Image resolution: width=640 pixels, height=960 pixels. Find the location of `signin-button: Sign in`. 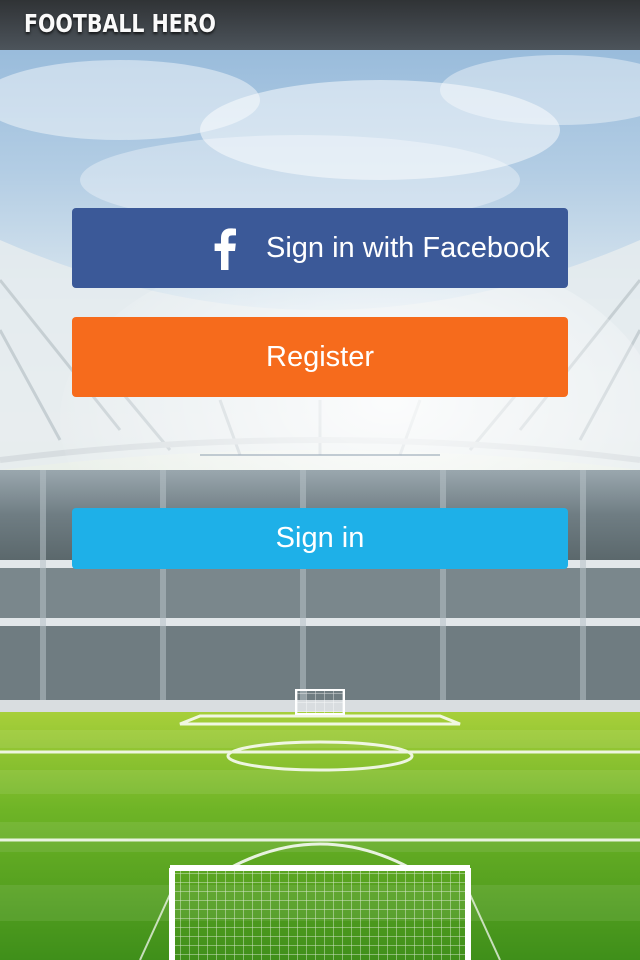

signin-button: Sign in is located at coordinates (320, 538).